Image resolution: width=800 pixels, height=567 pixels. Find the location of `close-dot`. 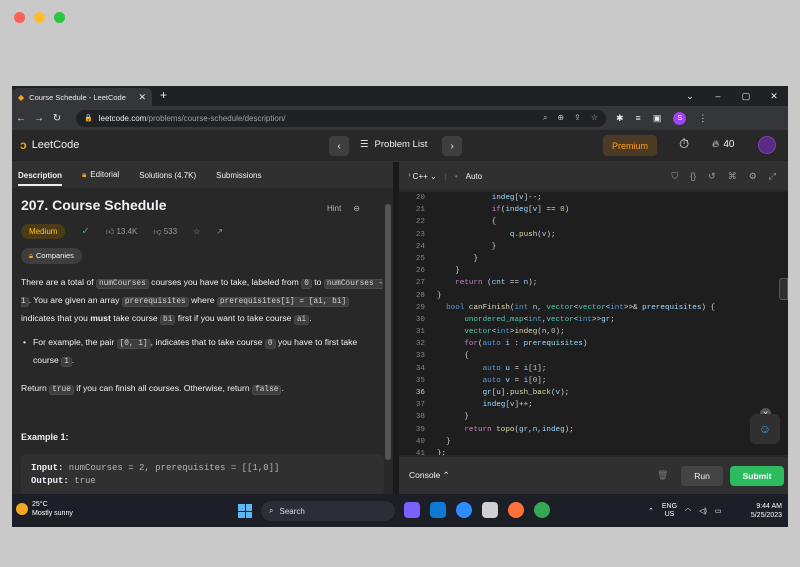

close-dot is located at coordinates (19, 17).